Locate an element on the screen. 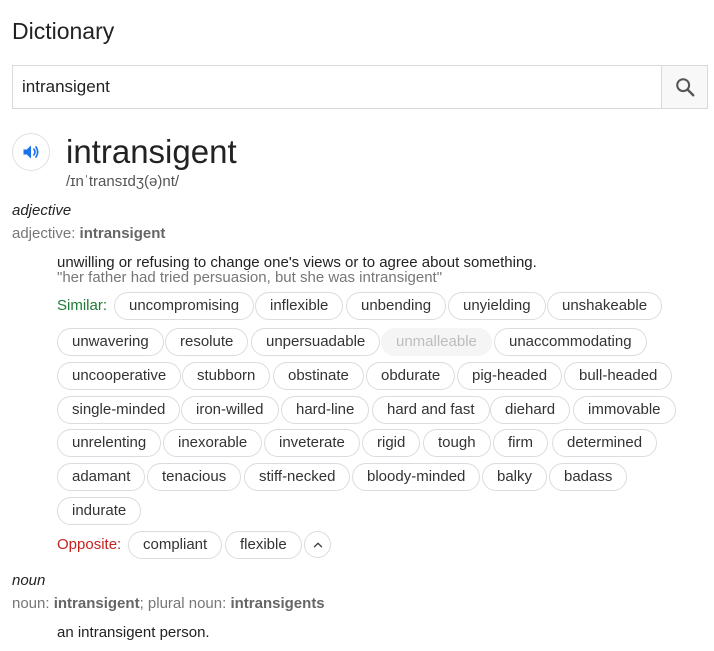 The height and width of the screenshot is (651, 714). synonym-chip: unrelenting is located at coordinates (109, 443).